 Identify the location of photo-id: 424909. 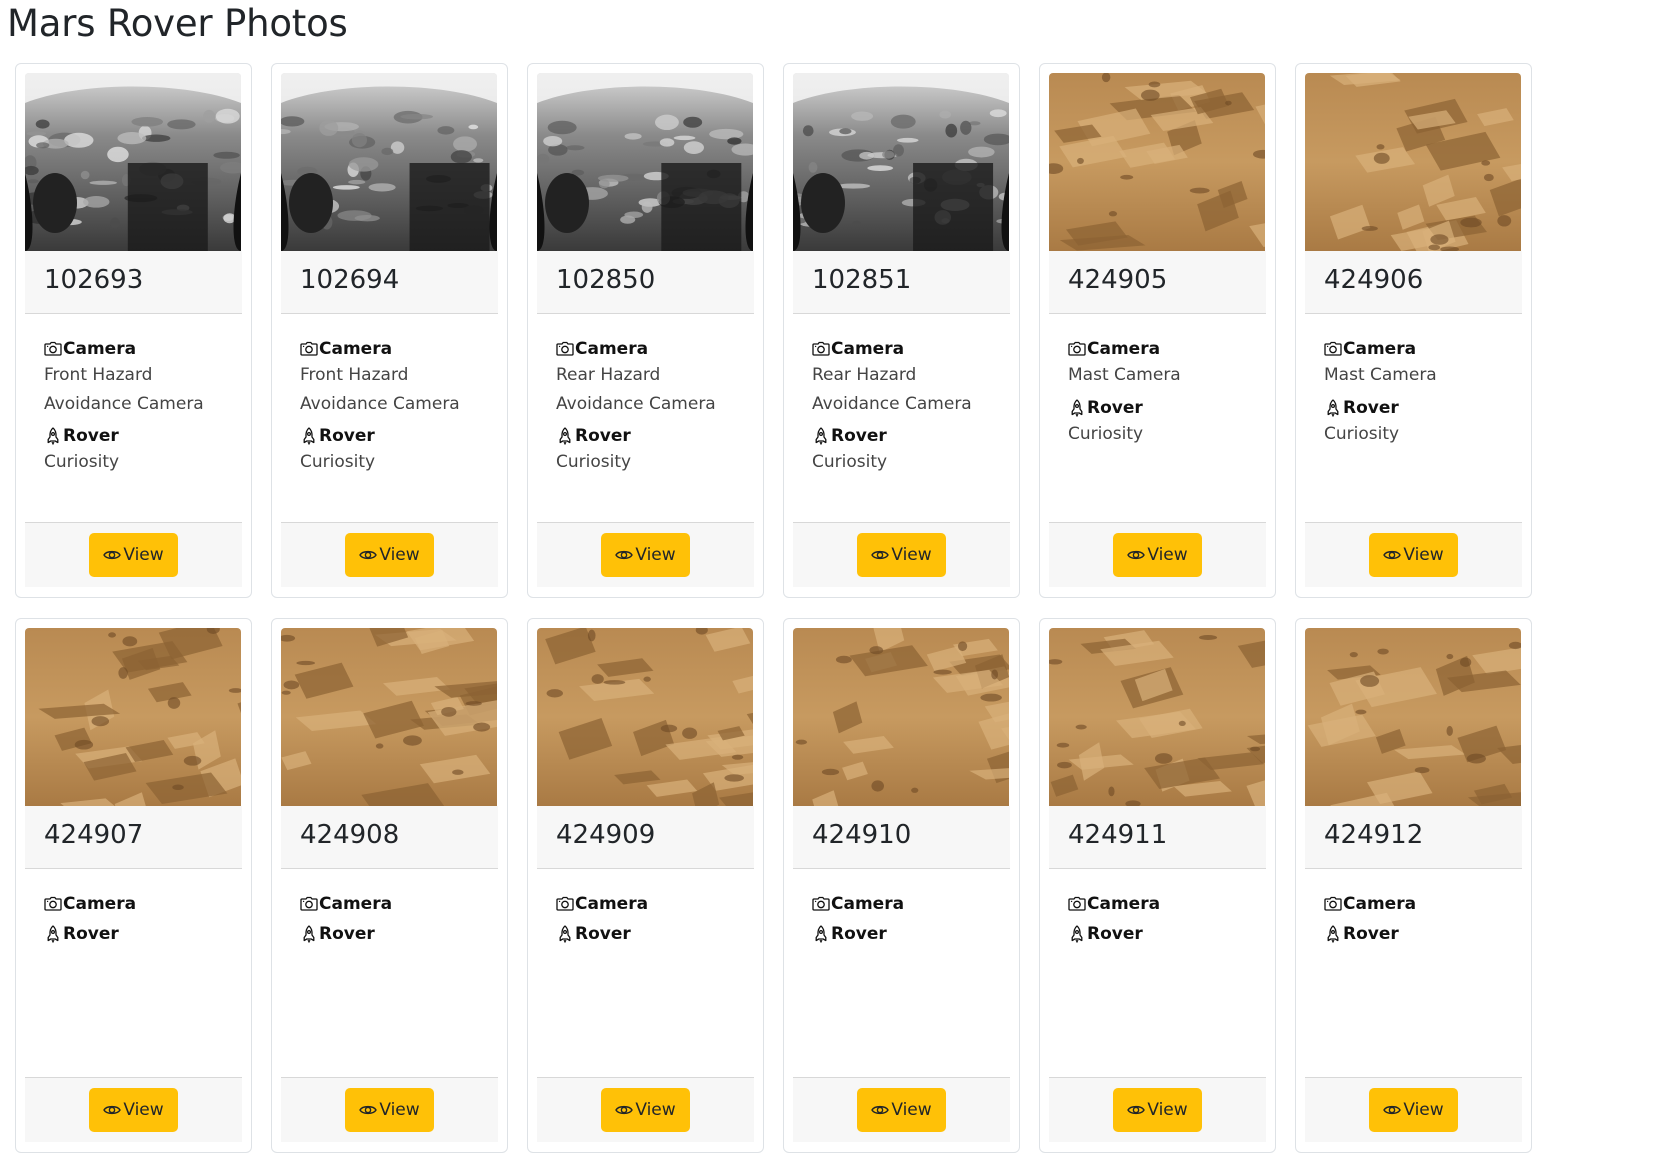
(645, 837).